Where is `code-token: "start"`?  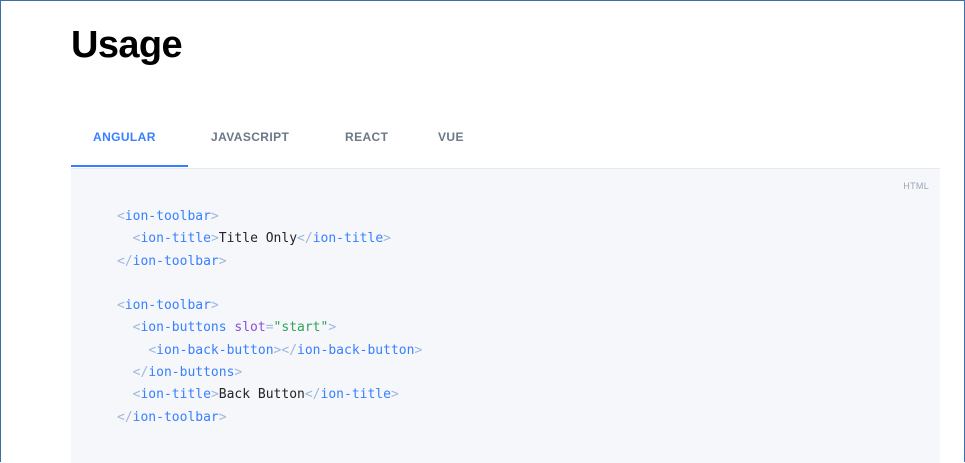 code-token: "start" is located at coordinates (301, 328).